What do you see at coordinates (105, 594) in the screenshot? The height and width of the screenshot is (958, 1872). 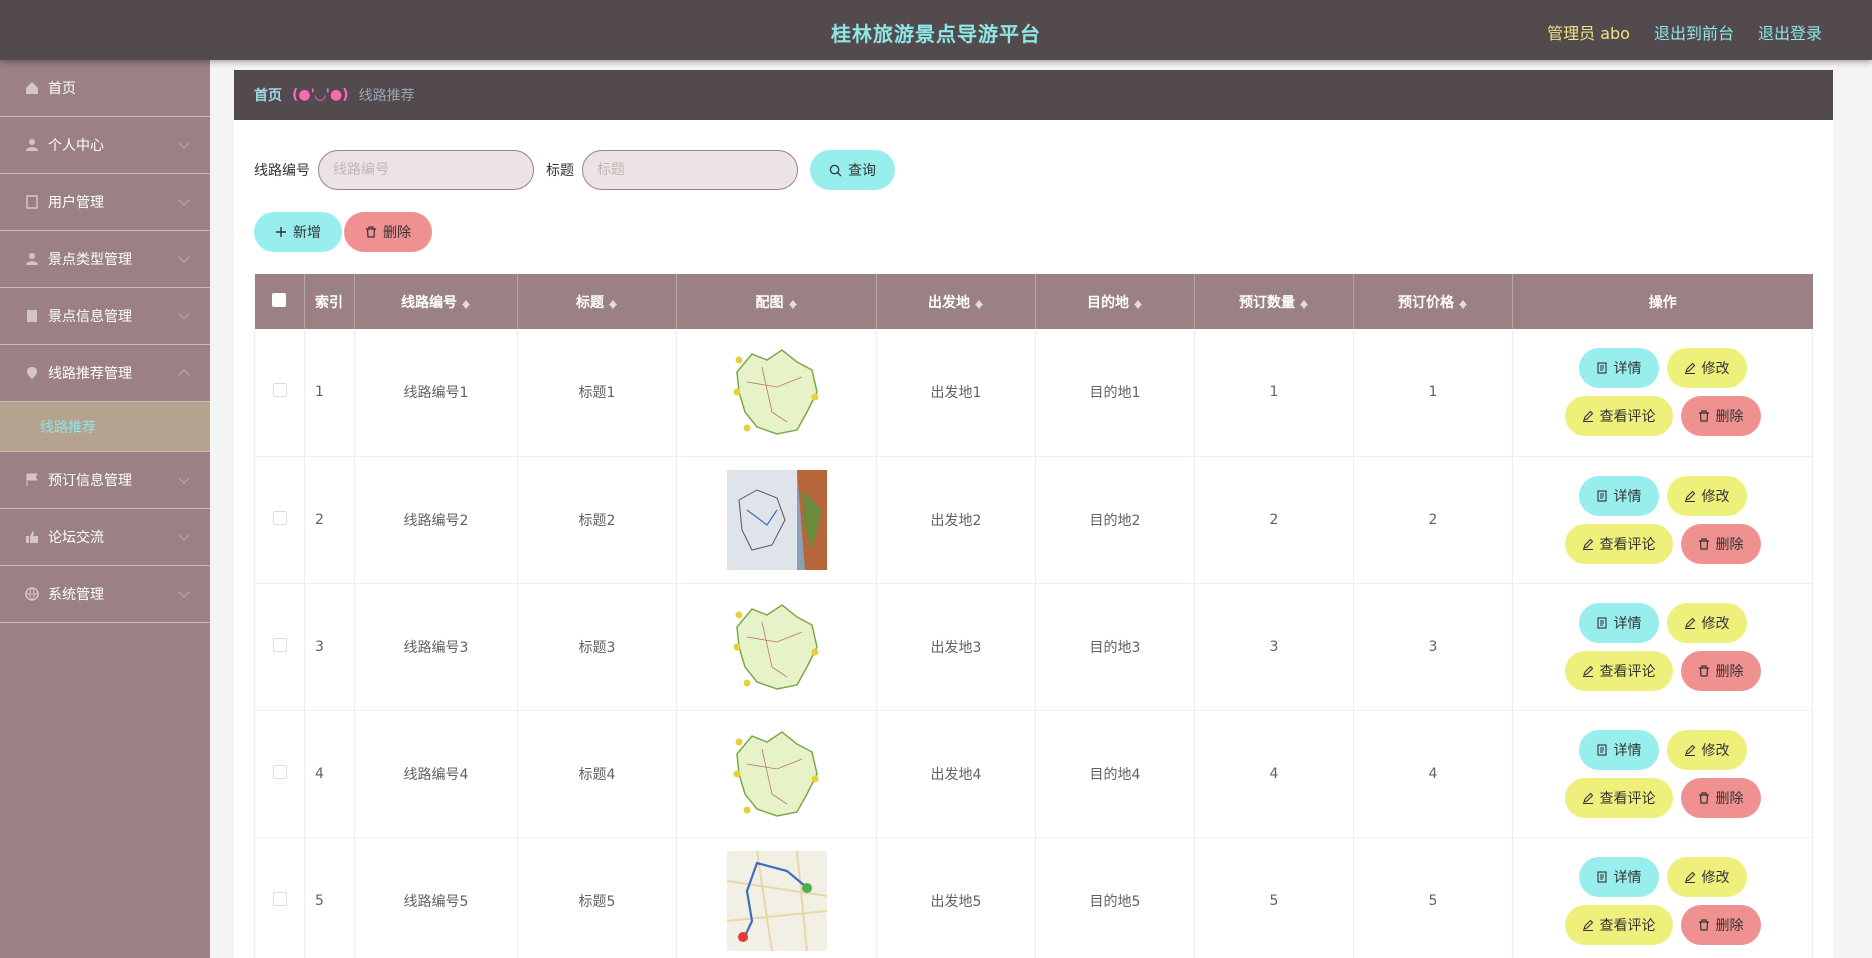 I see `sidebar-item-system-management: 系统管理` at bounding box center [105, 594].